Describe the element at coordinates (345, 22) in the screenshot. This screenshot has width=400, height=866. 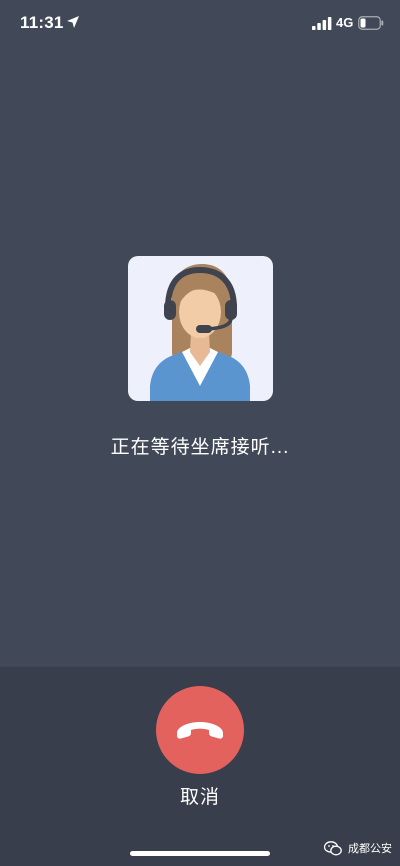
I see `network-type: 4G` at that location.